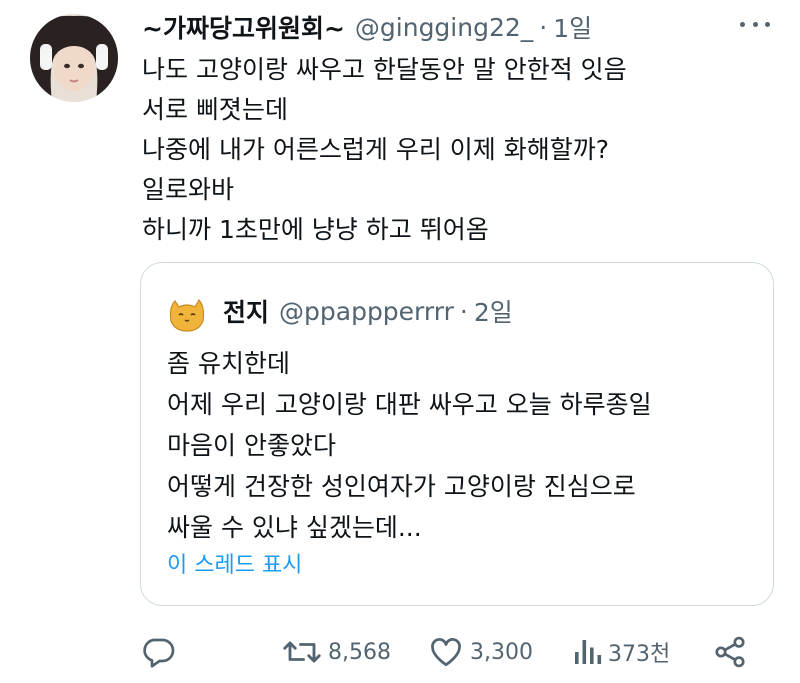  I want to click on retweet-button: 8,568, so click(336, 652).